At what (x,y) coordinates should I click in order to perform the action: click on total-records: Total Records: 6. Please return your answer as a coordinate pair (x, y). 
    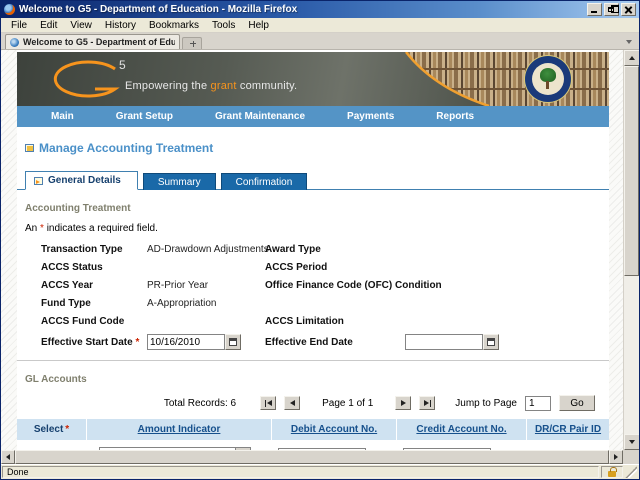
    Looking at the image, I should click on (200, 403).